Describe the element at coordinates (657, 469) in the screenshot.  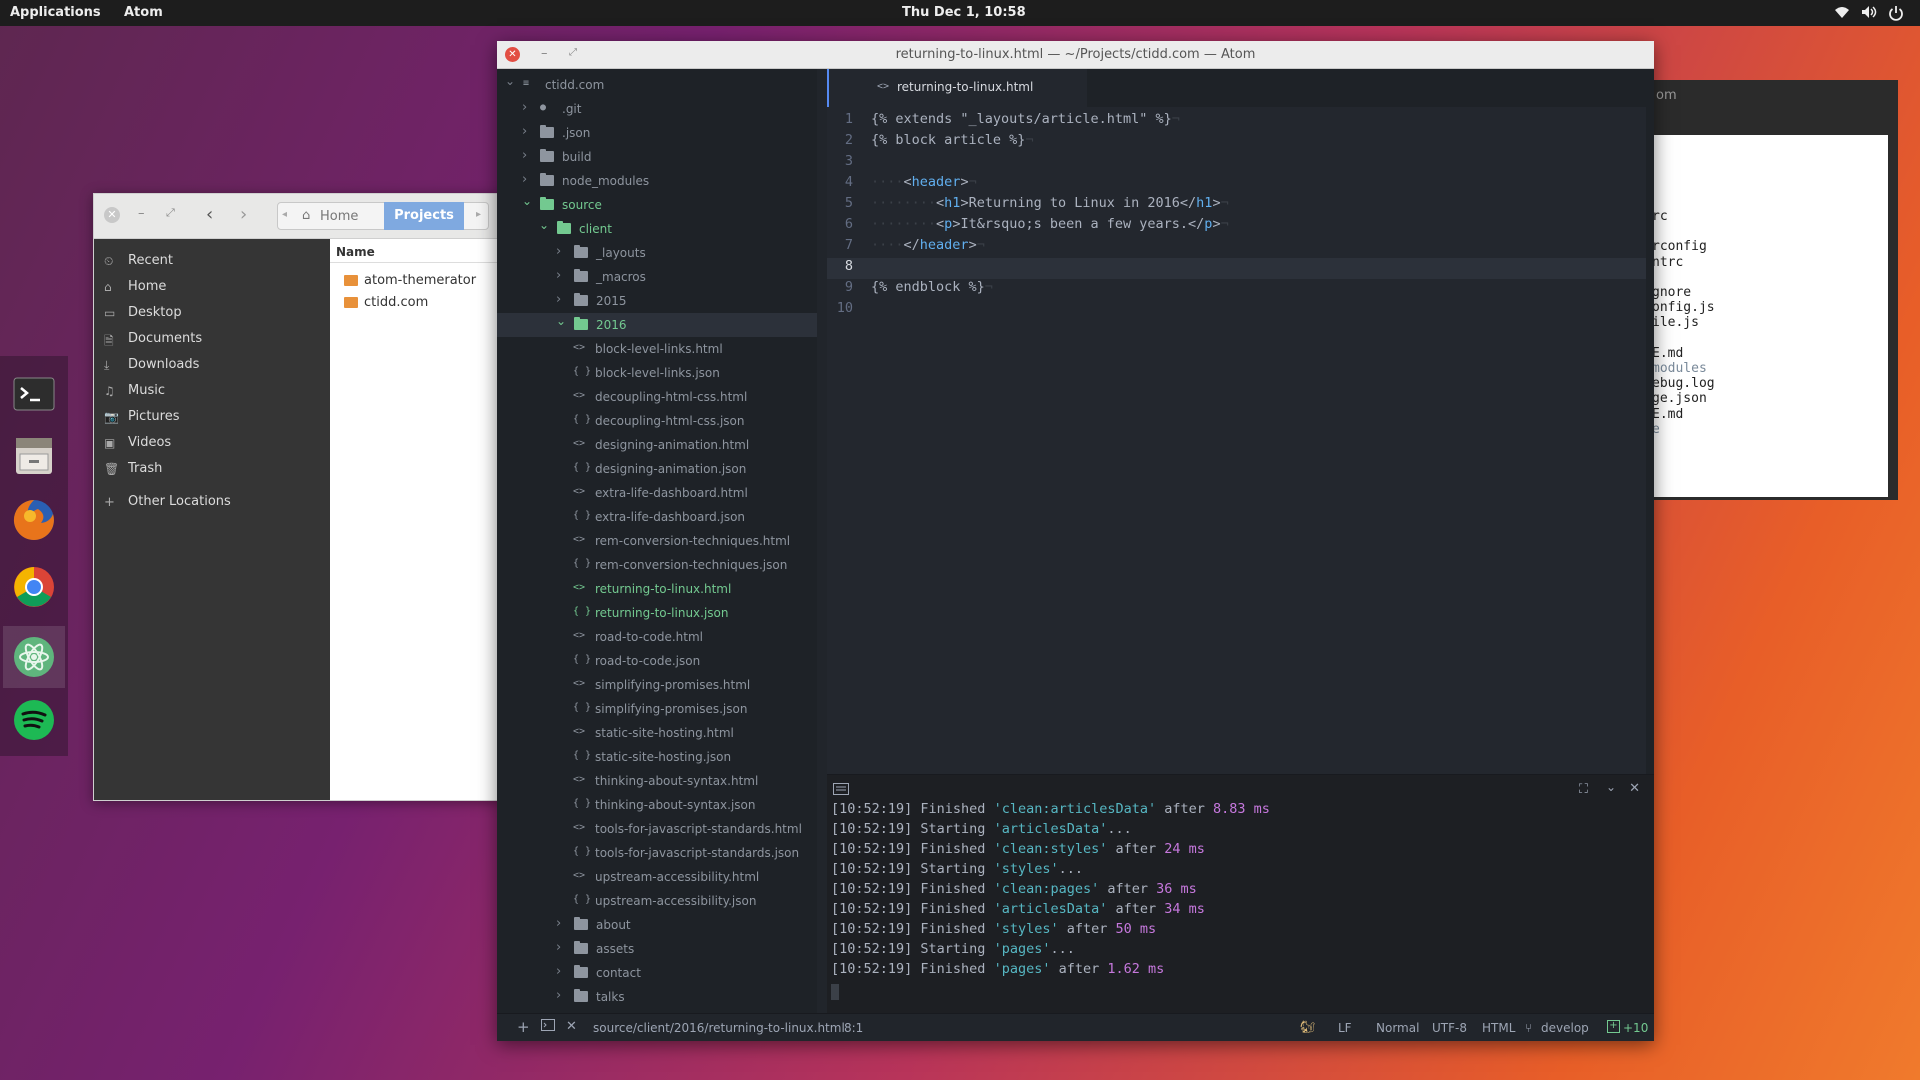
I see `tree-item: { } designing-animation.json` at that location.